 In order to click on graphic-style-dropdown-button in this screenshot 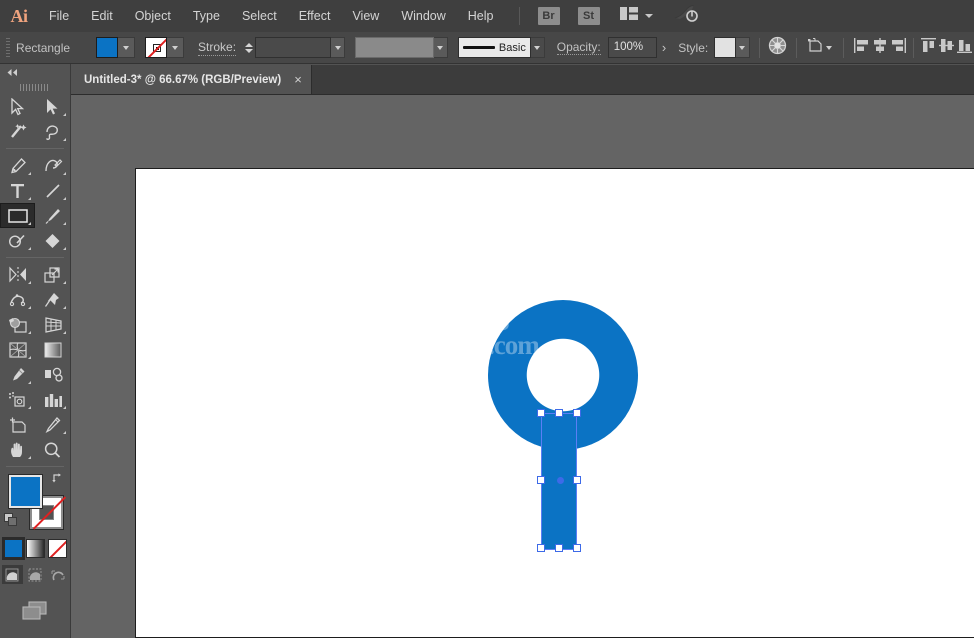, I will do `click(742, 47)`.